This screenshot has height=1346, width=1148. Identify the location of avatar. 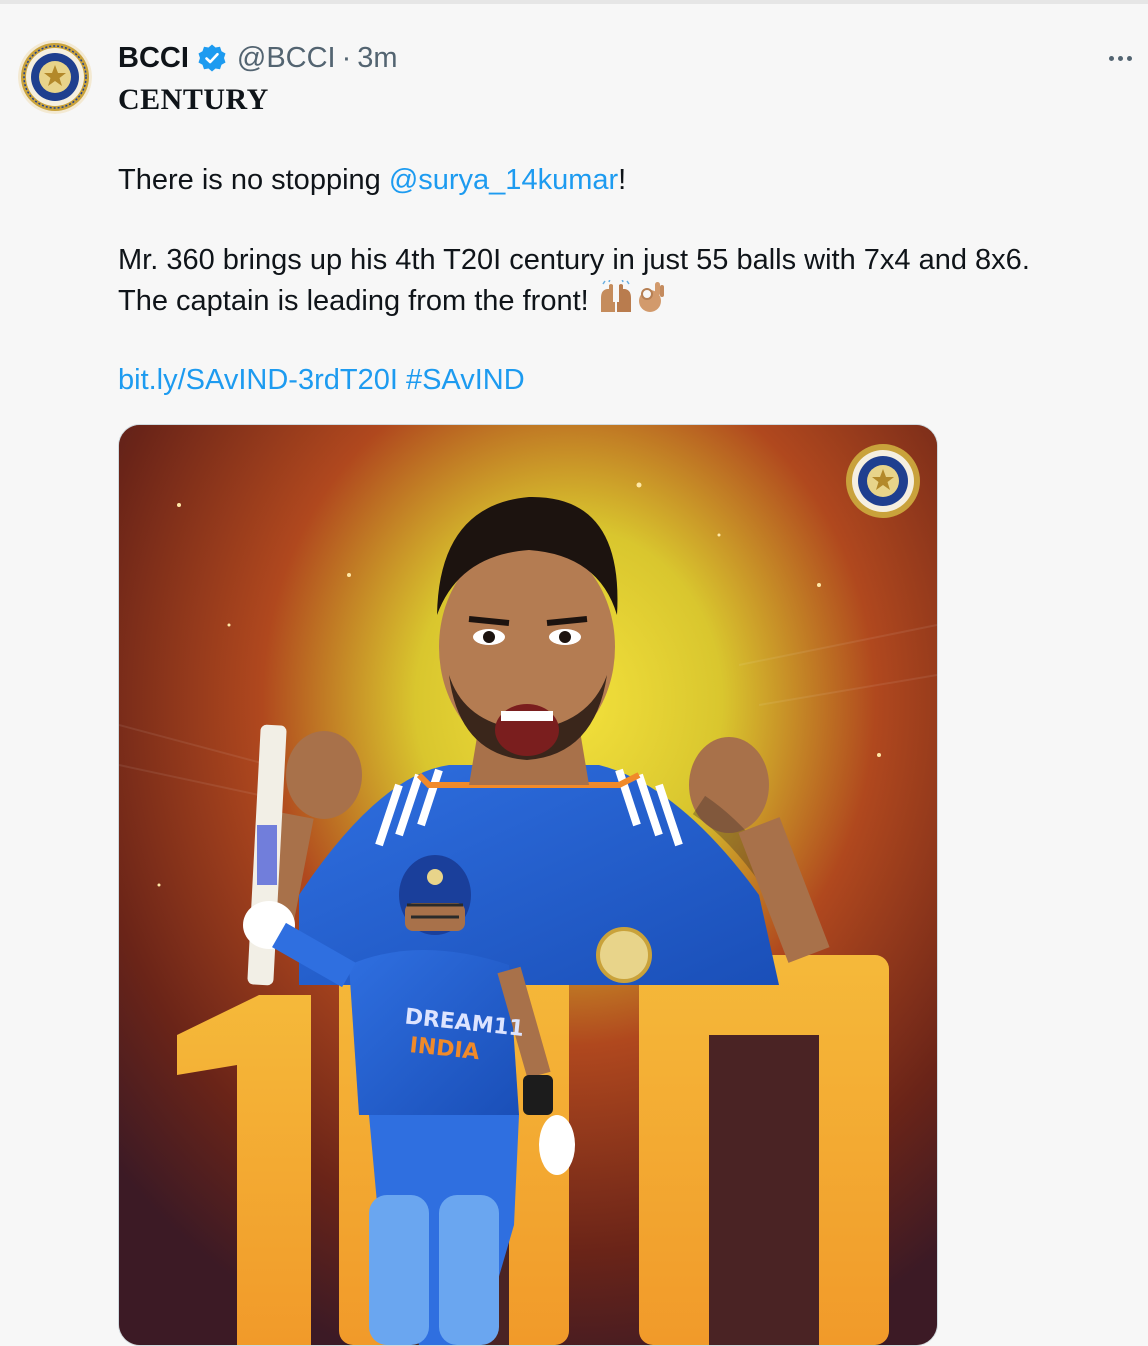
(55, 77).